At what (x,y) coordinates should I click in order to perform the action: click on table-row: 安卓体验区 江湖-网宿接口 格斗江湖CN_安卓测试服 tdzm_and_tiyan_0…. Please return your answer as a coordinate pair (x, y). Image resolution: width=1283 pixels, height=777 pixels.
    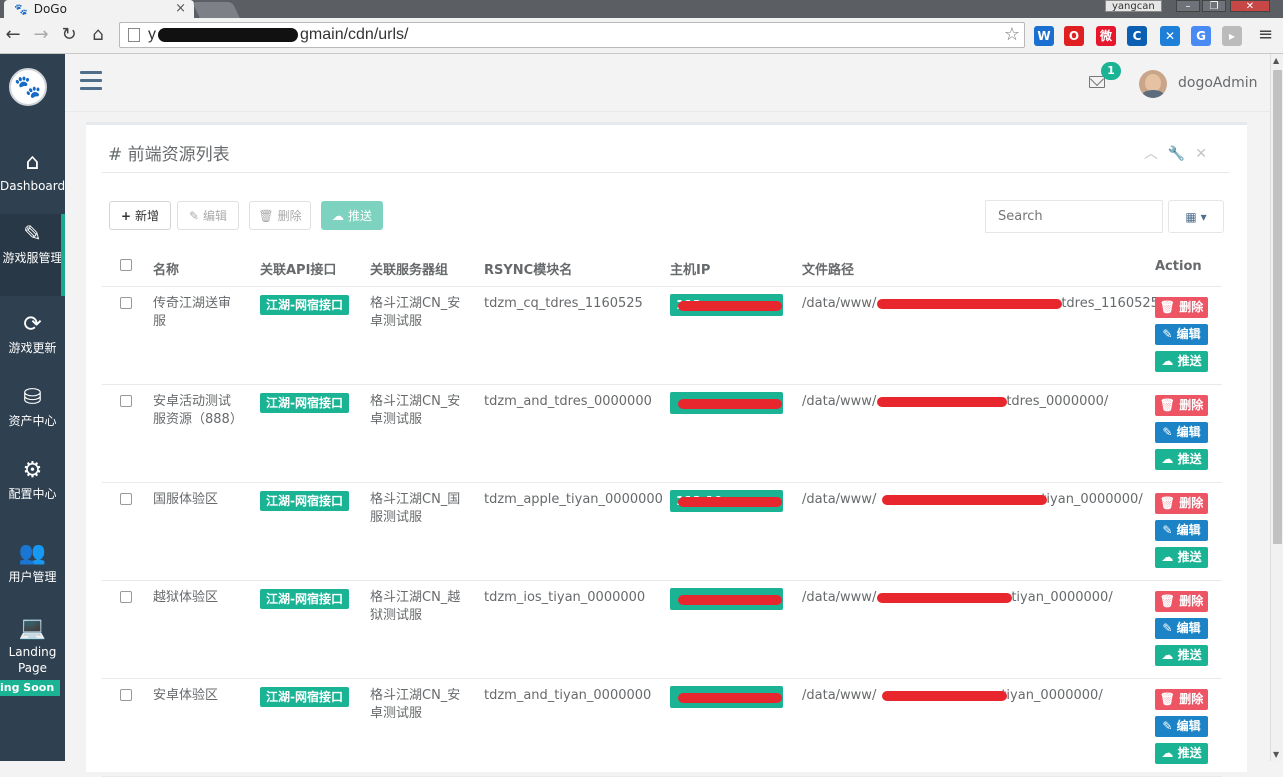
    Looking at the image, I should click on (662, 728).